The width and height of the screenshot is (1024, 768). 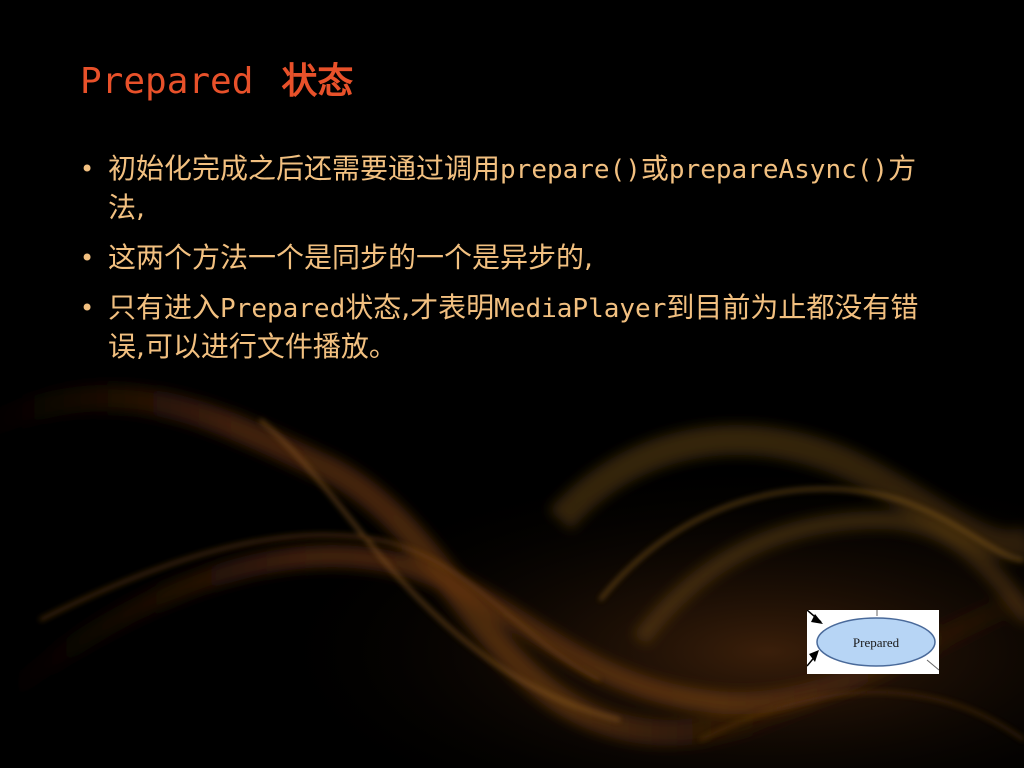 What do you see at coordinates (570, 170) in the screenshot?
I see `code-text: prepare()` at bounding box center [570, 170].